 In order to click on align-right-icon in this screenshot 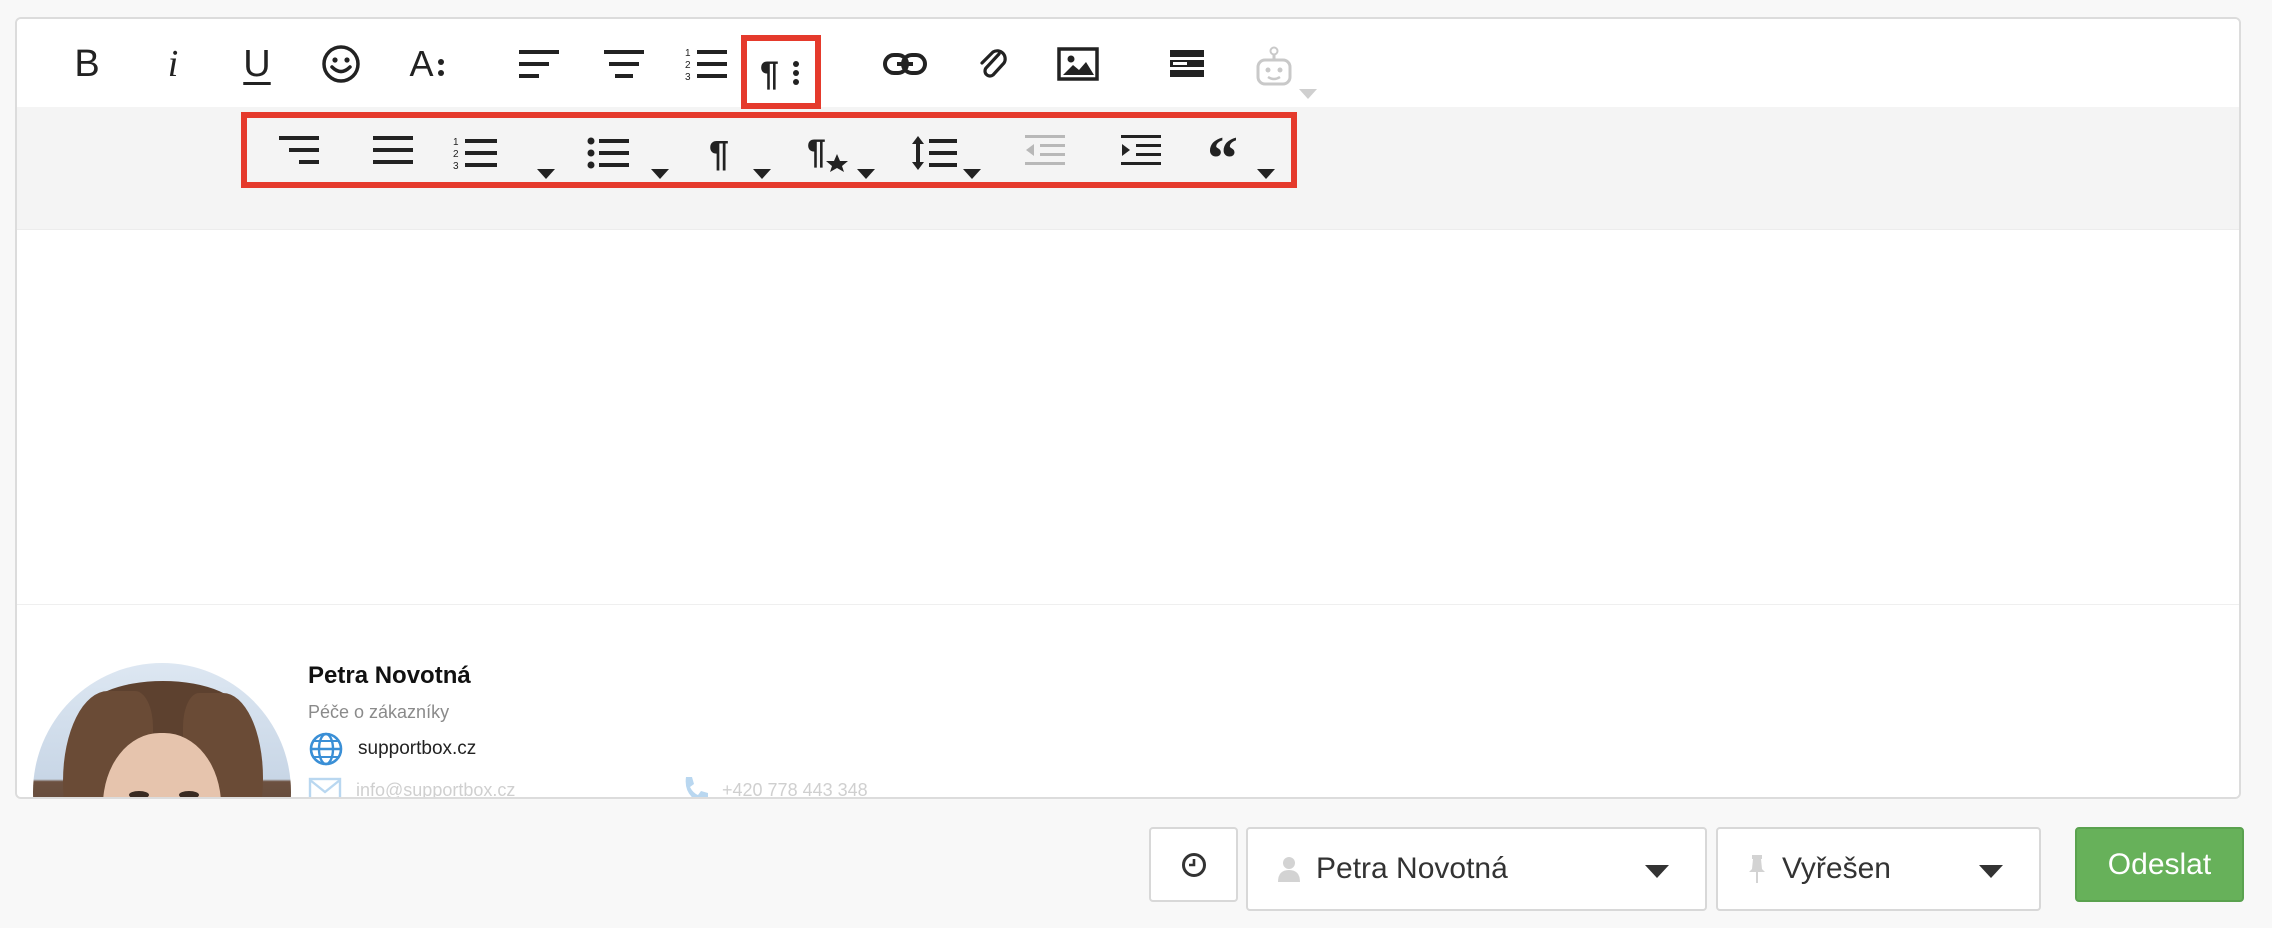, I will do `click(299, 150)`.